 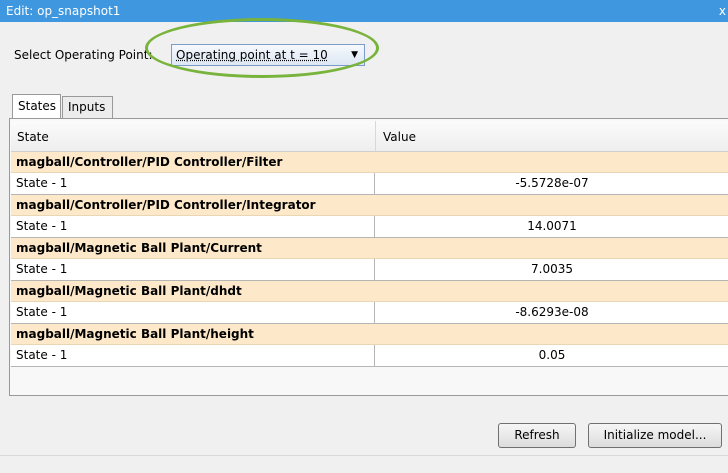 What do you see at coordinates (551, 226) in the screenshot?
I see `state-value: 14.0071` at bounding box center [551, 226].